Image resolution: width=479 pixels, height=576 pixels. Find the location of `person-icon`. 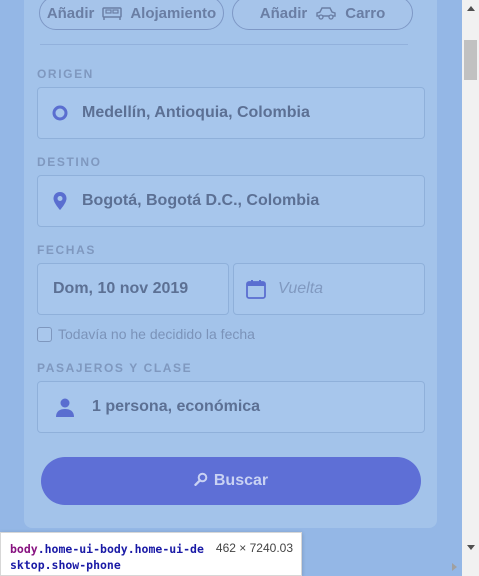

person-icon is located at coordinates (65, 407).